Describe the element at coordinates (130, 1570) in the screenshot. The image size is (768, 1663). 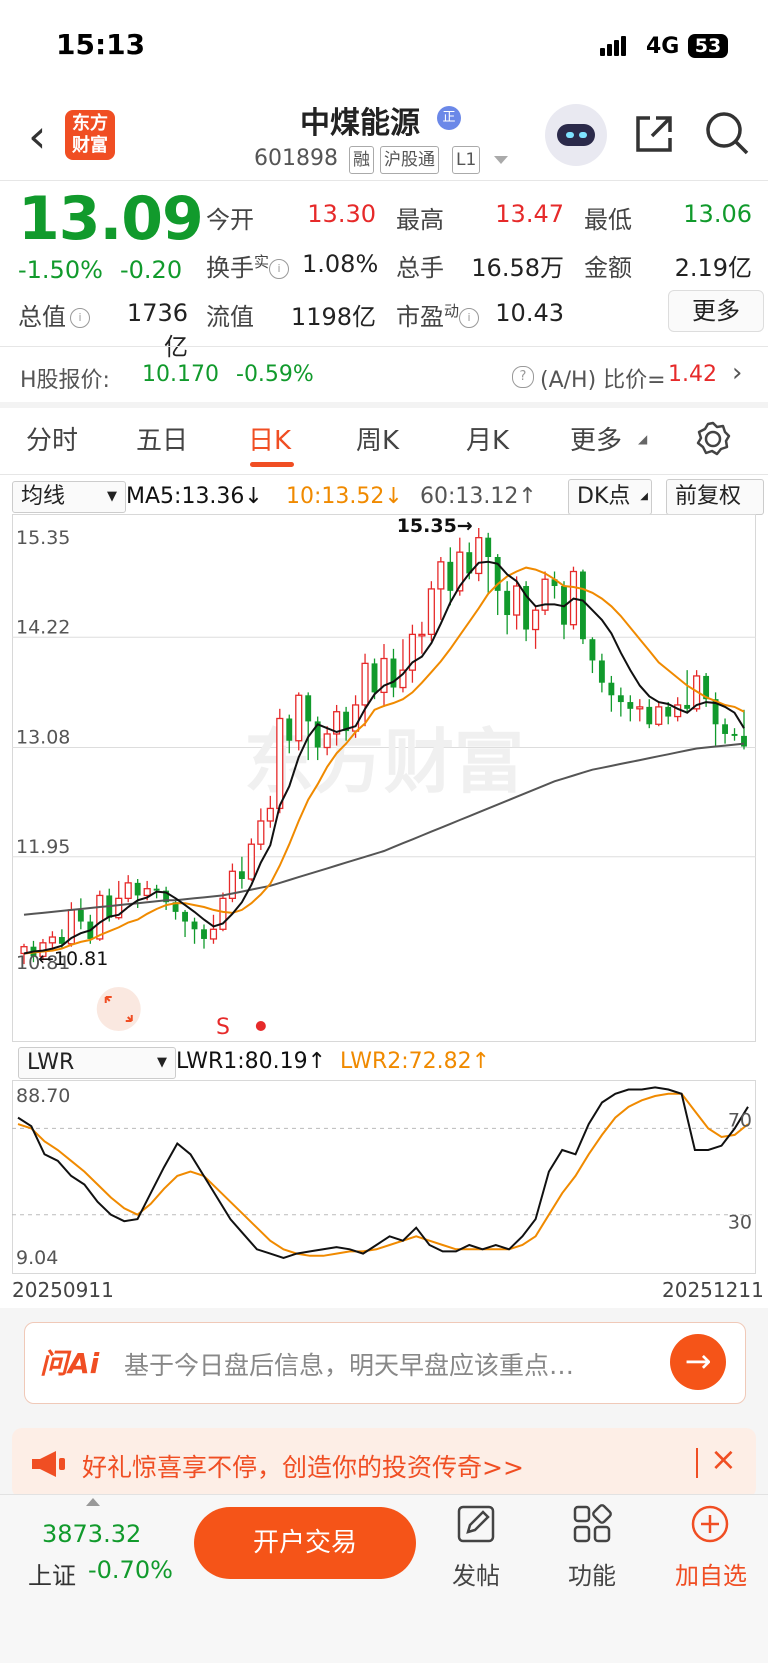
I see `index-change: -0.70%` at that location.